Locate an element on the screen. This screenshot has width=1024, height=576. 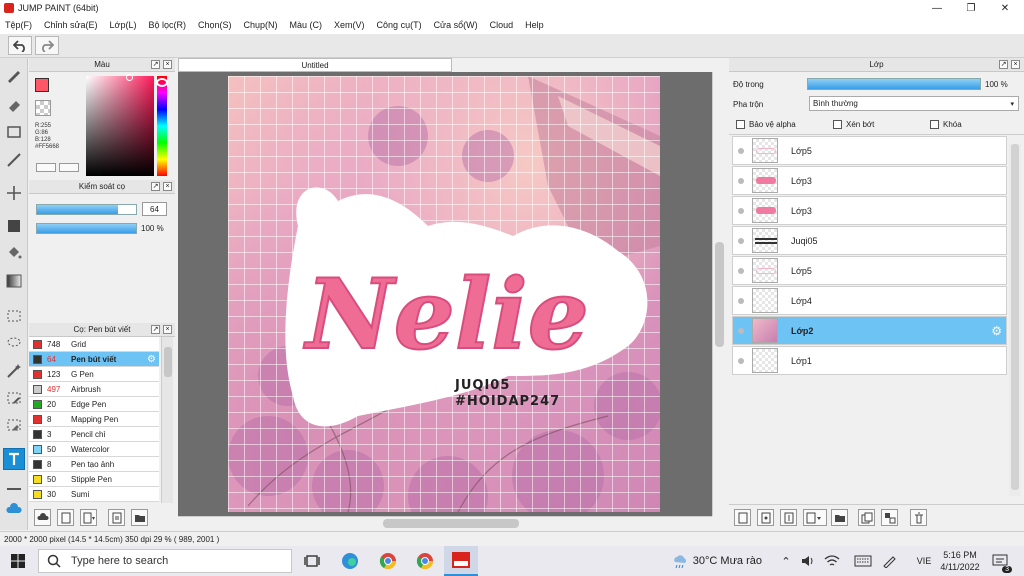
edge-browser-button is located at coordinates (350, 561).